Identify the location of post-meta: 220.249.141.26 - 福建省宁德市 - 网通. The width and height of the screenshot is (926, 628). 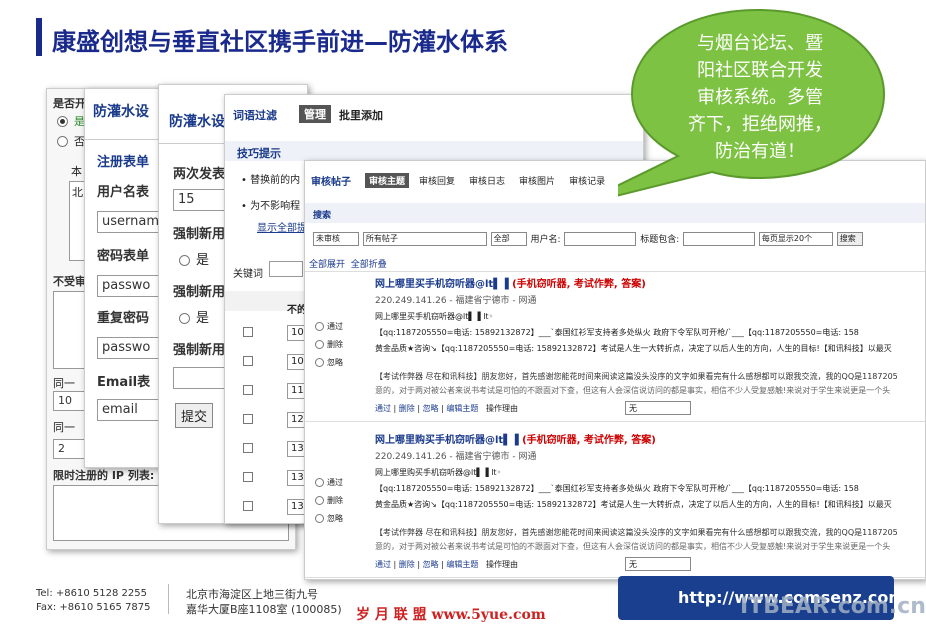
(456, 457).